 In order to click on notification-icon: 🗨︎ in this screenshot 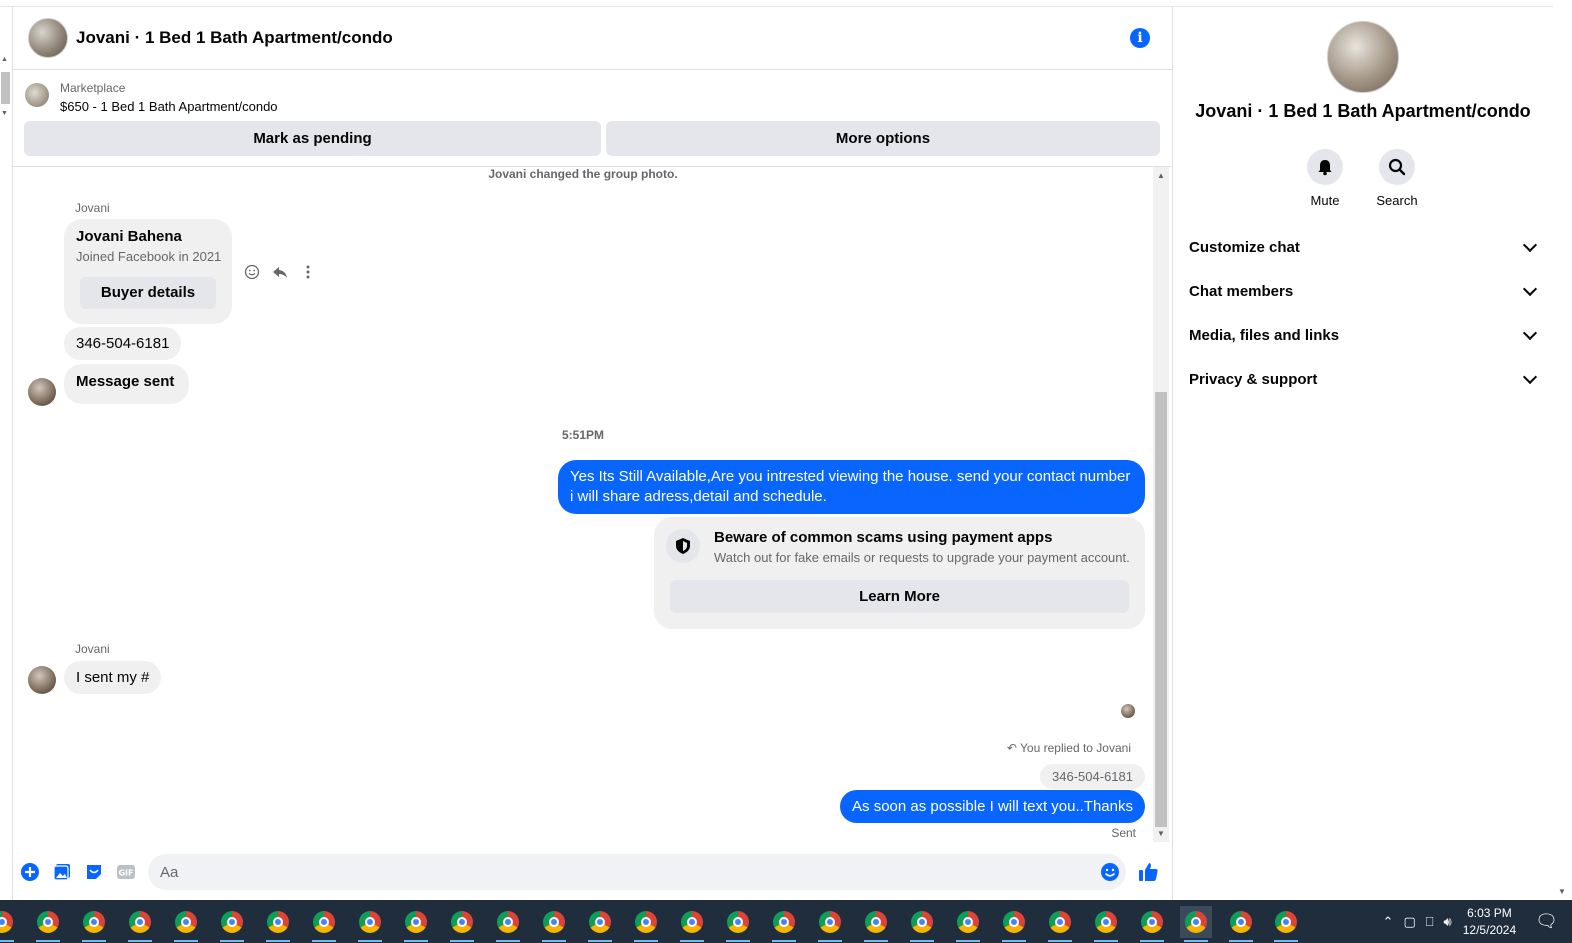, I will do `click(1546, 921)`.